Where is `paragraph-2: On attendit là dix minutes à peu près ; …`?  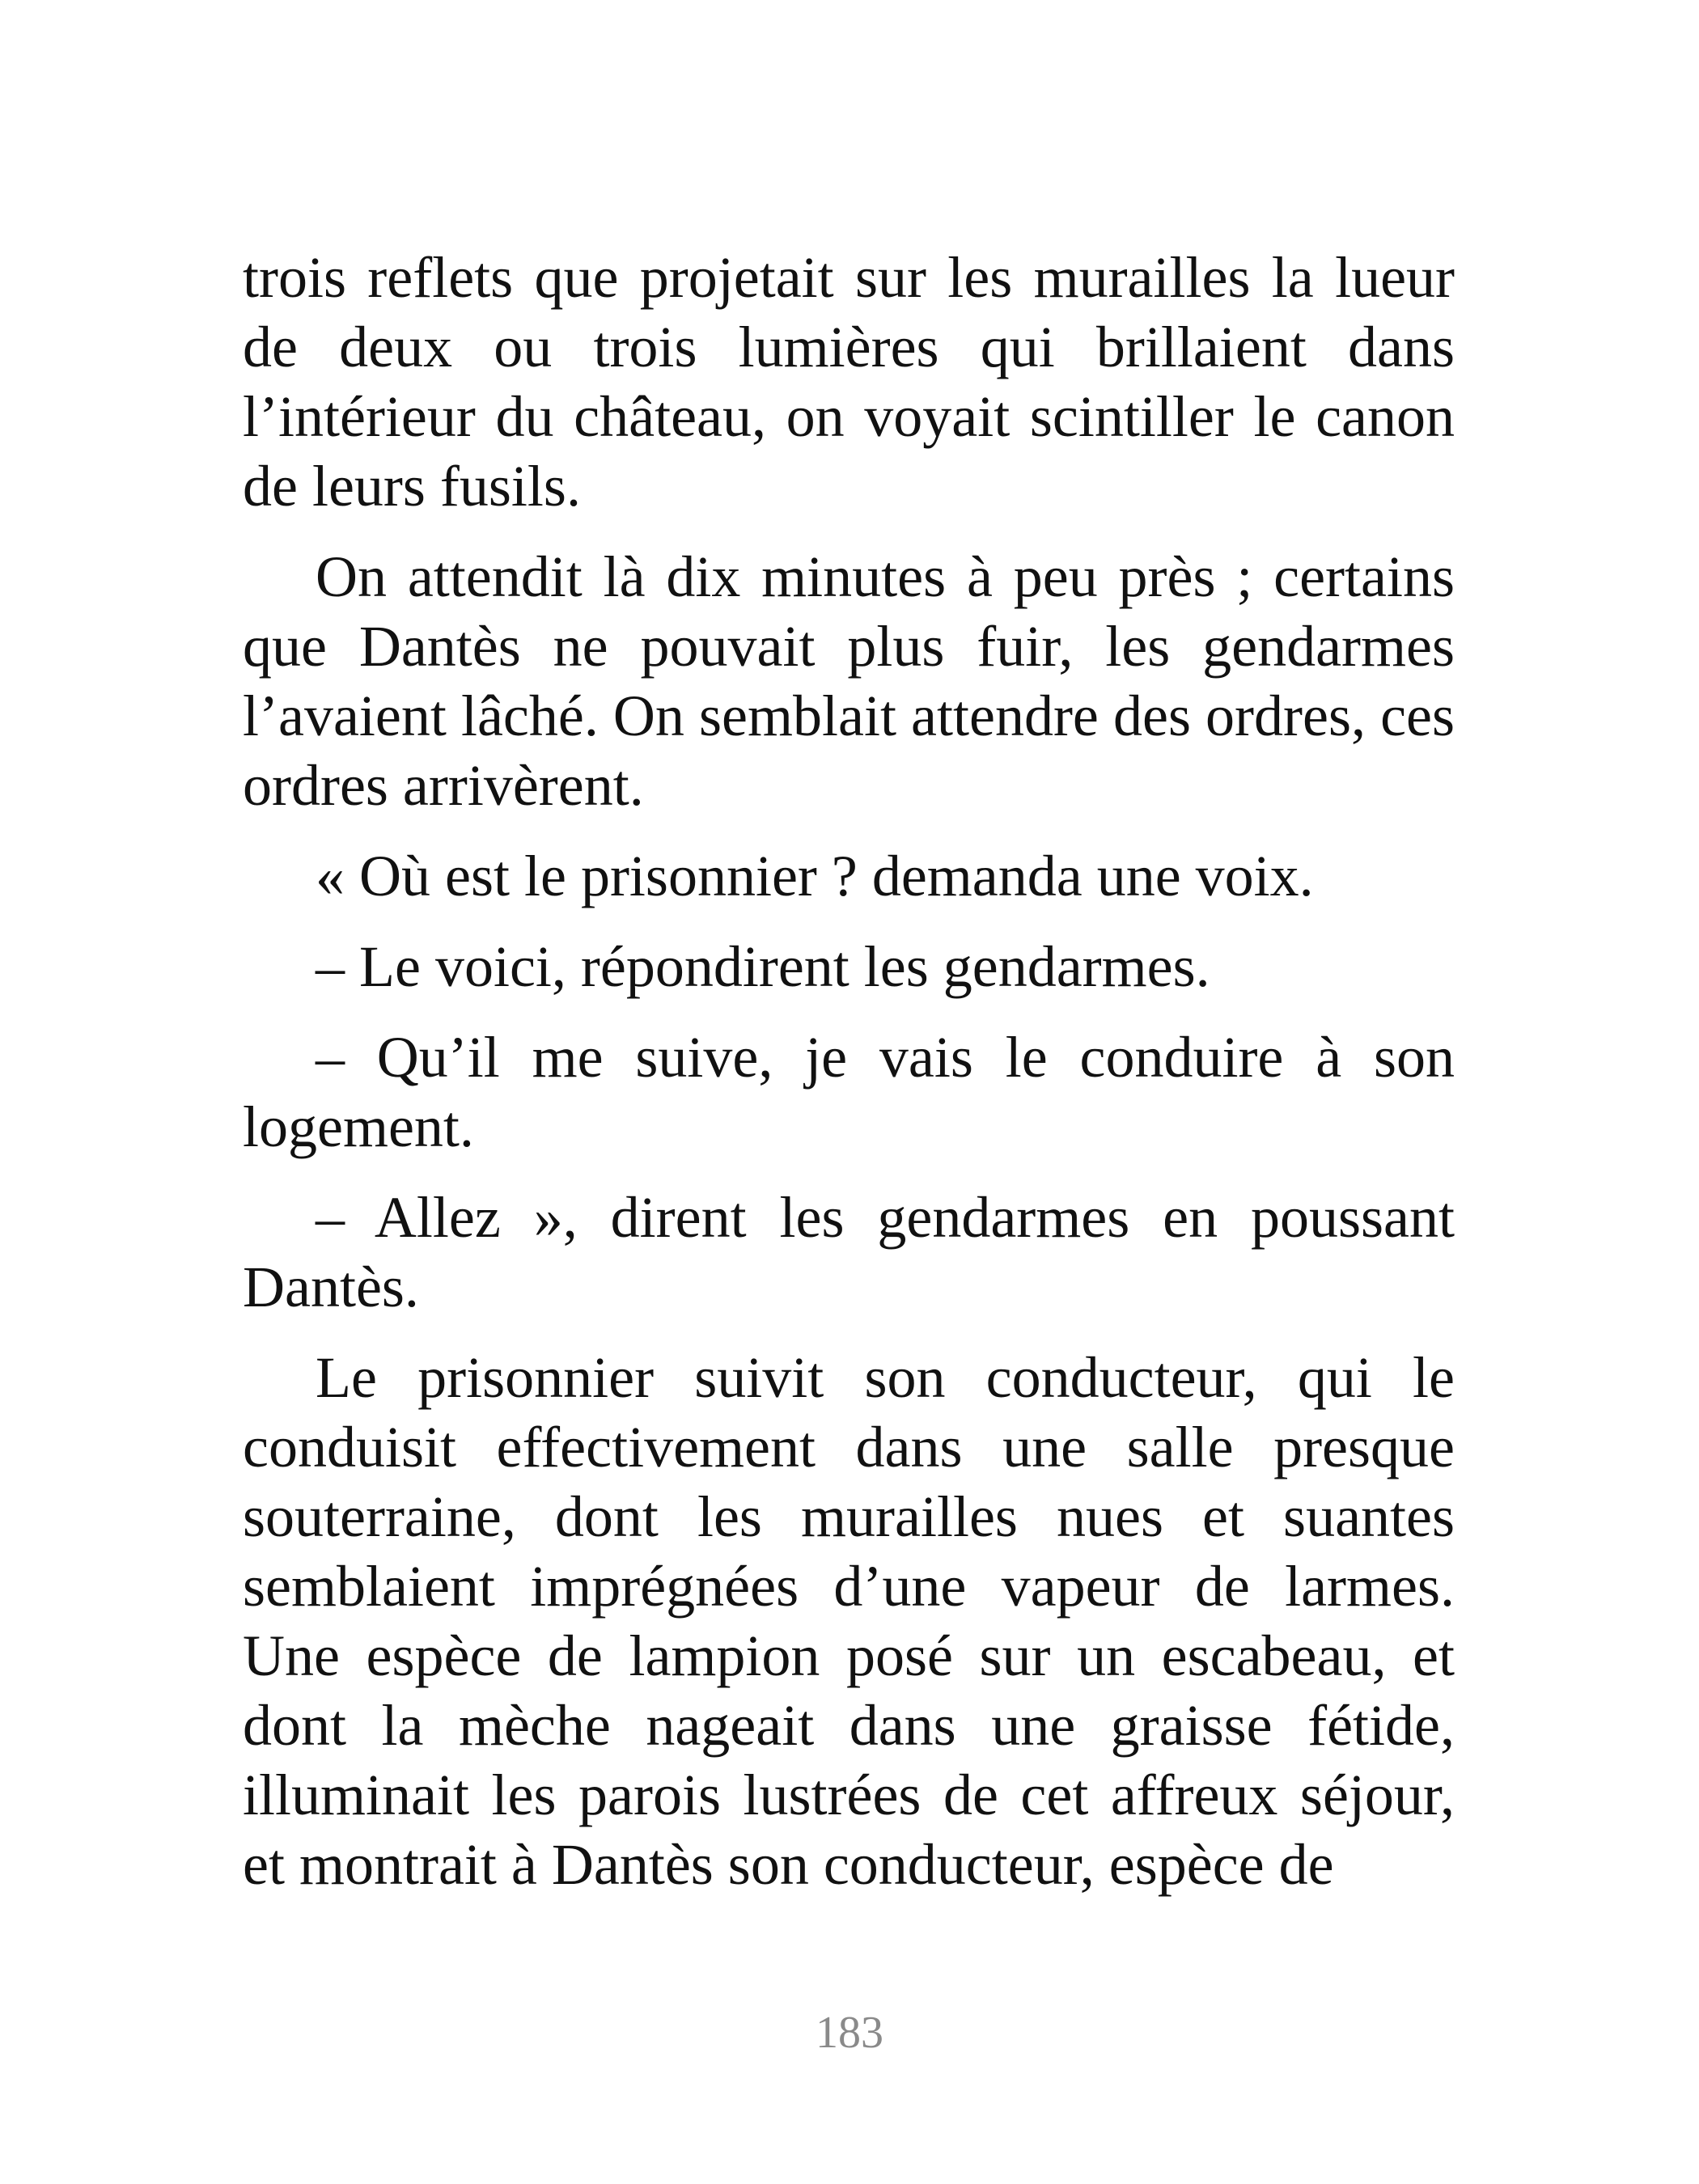 paragraph-2: On attendit là dix minutes à peu près ; … is located at coordinates (849, 681).